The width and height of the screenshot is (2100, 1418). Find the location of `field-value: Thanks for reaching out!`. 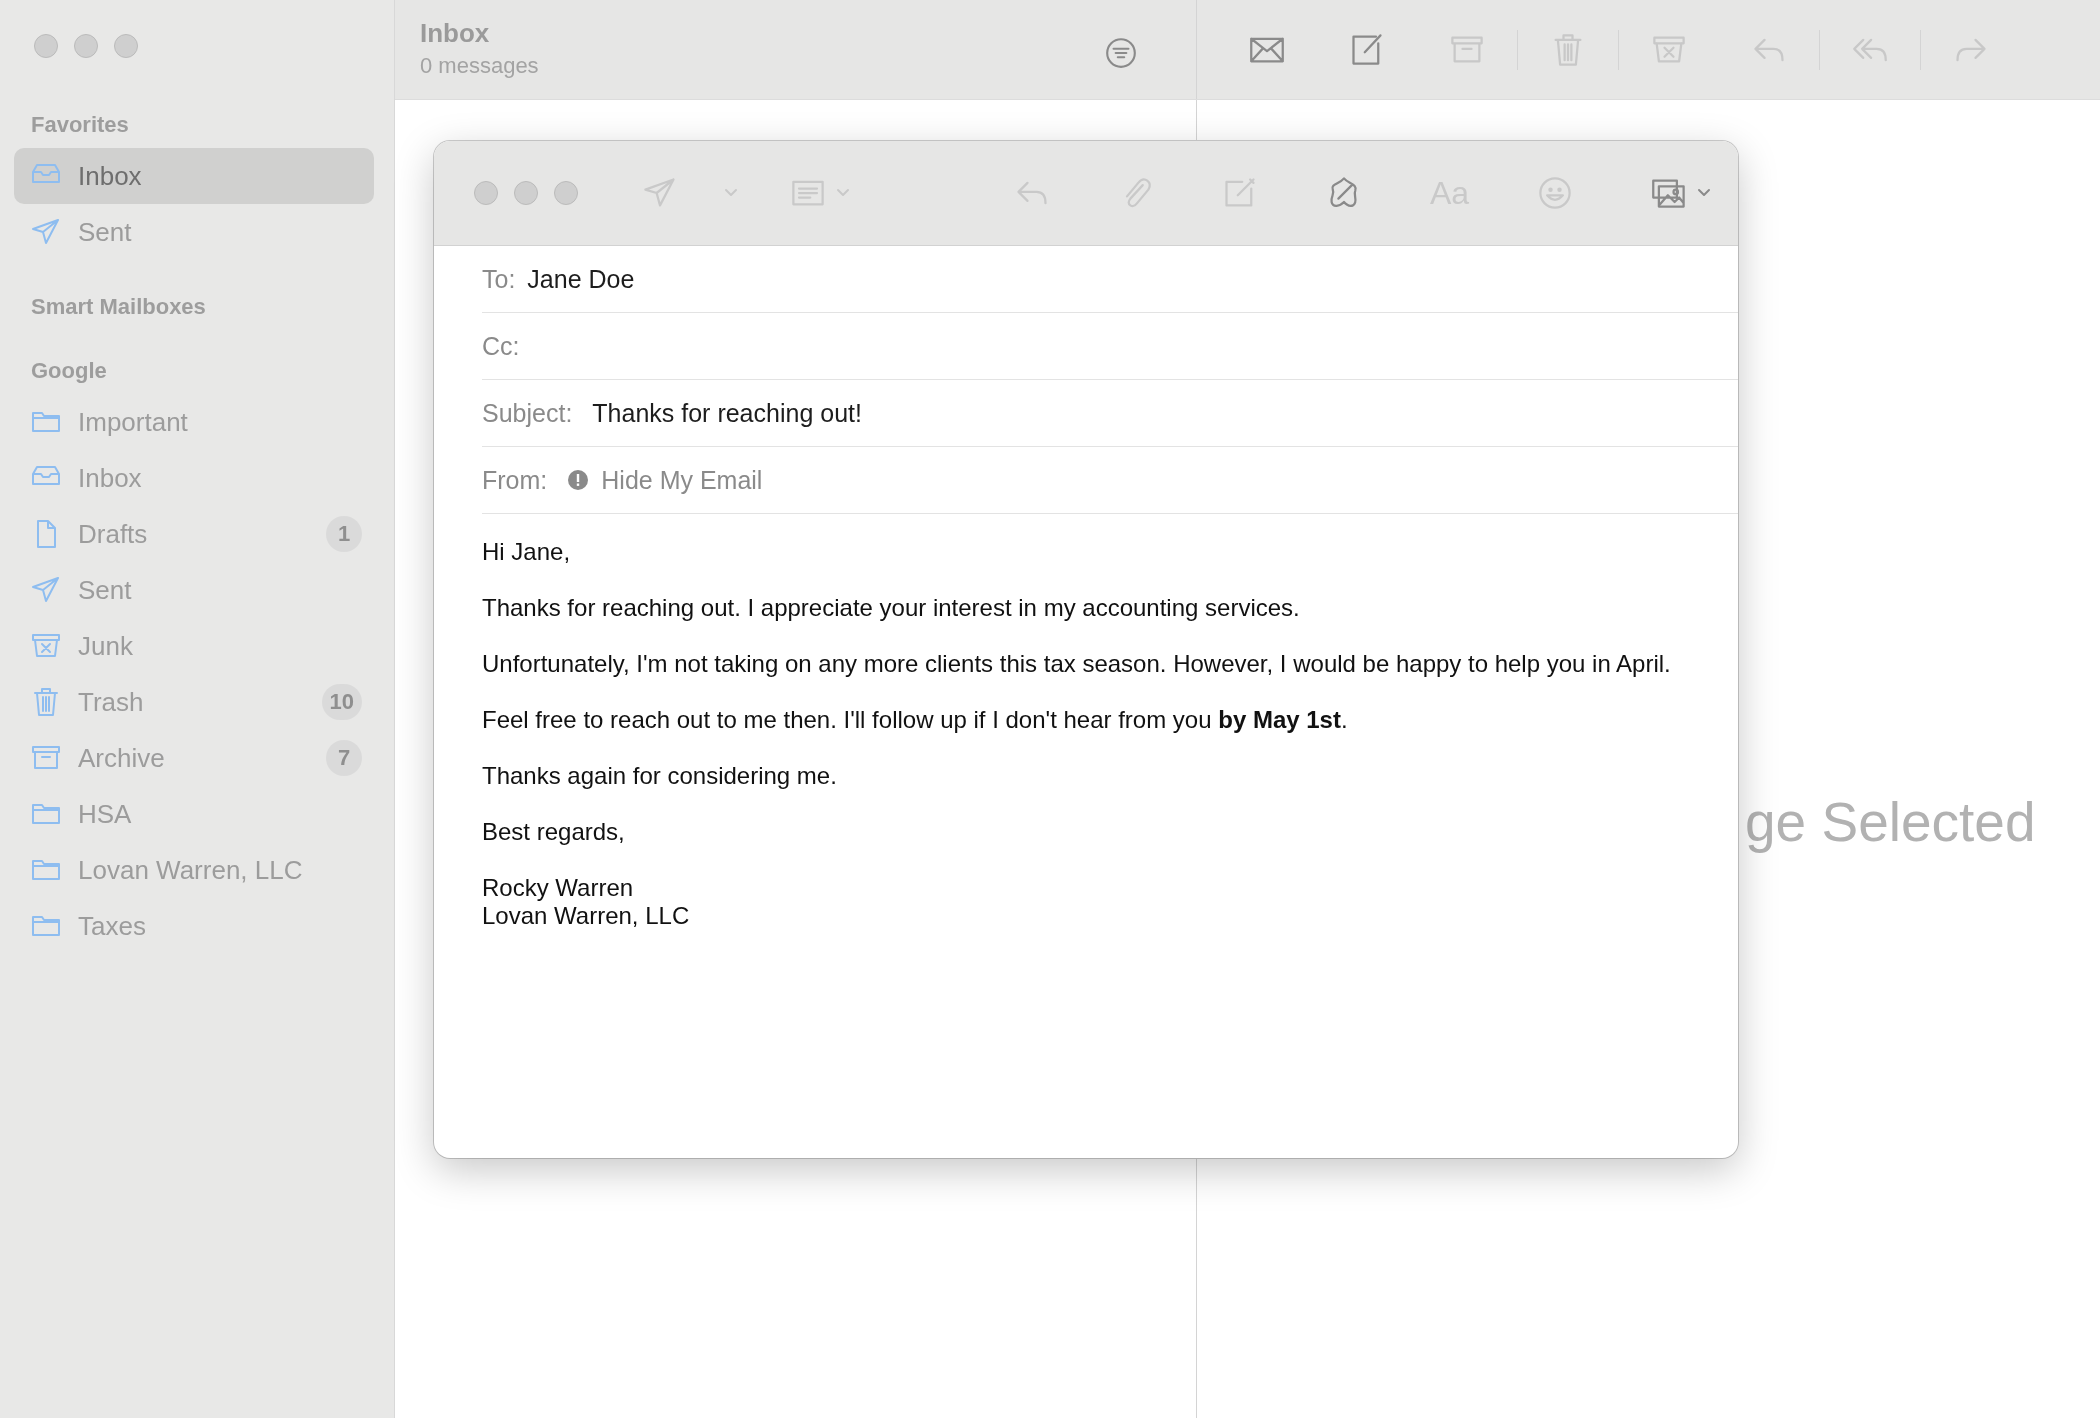

field-value: Thanks for reaching out! is located at coordinates (727, 413).